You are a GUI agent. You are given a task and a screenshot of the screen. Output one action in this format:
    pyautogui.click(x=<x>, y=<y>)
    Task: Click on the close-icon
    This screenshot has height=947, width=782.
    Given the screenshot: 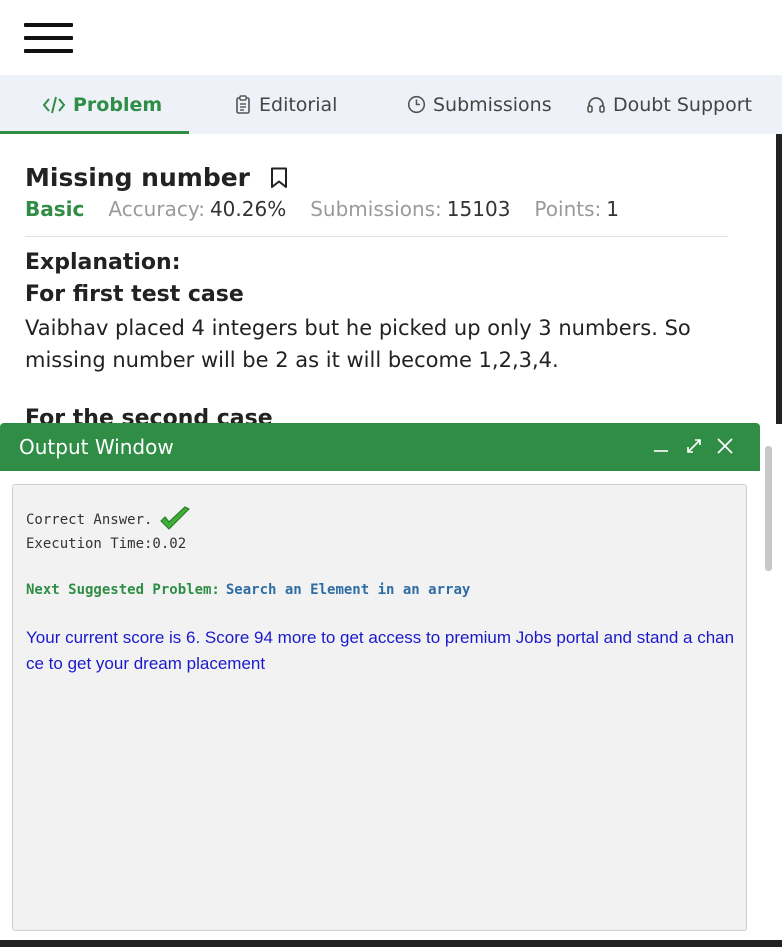 What is the action you would take?
    pyautogui.click(x=725, y=446)
    